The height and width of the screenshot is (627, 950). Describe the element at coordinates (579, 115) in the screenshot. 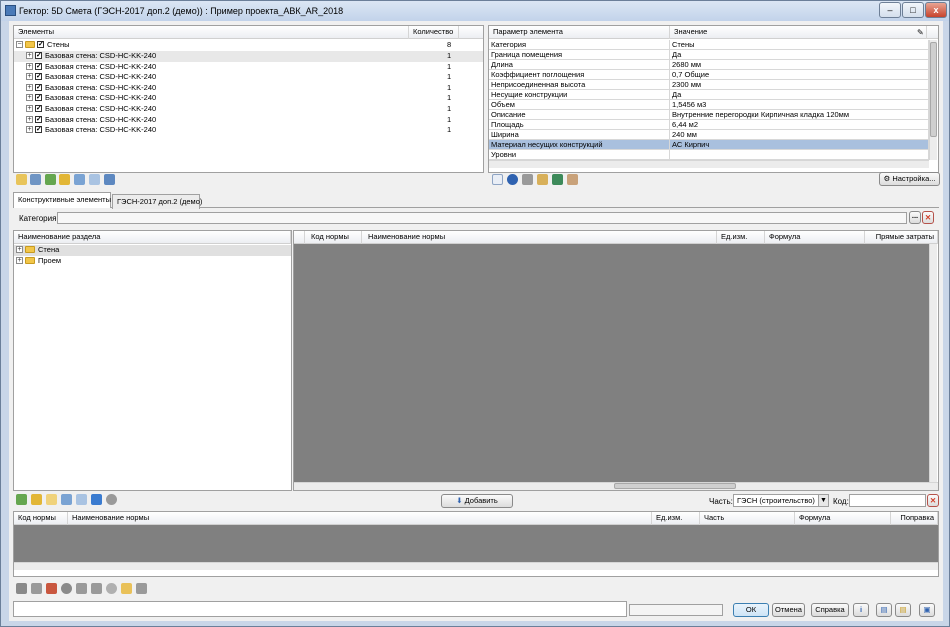

I see `param-name: Описание` at that location.